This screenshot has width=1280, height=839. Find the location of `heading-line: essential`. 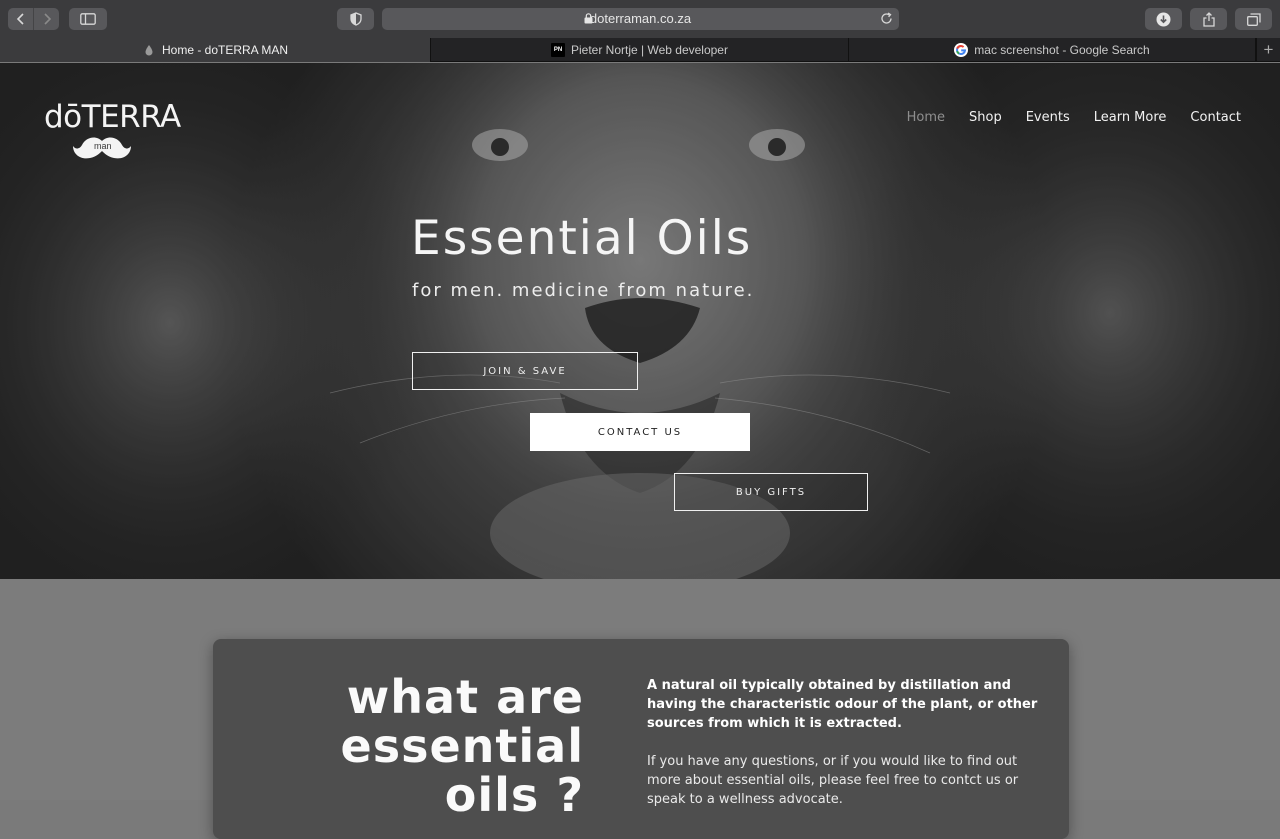

heading-line: essential is located at coordinates (462, 746).